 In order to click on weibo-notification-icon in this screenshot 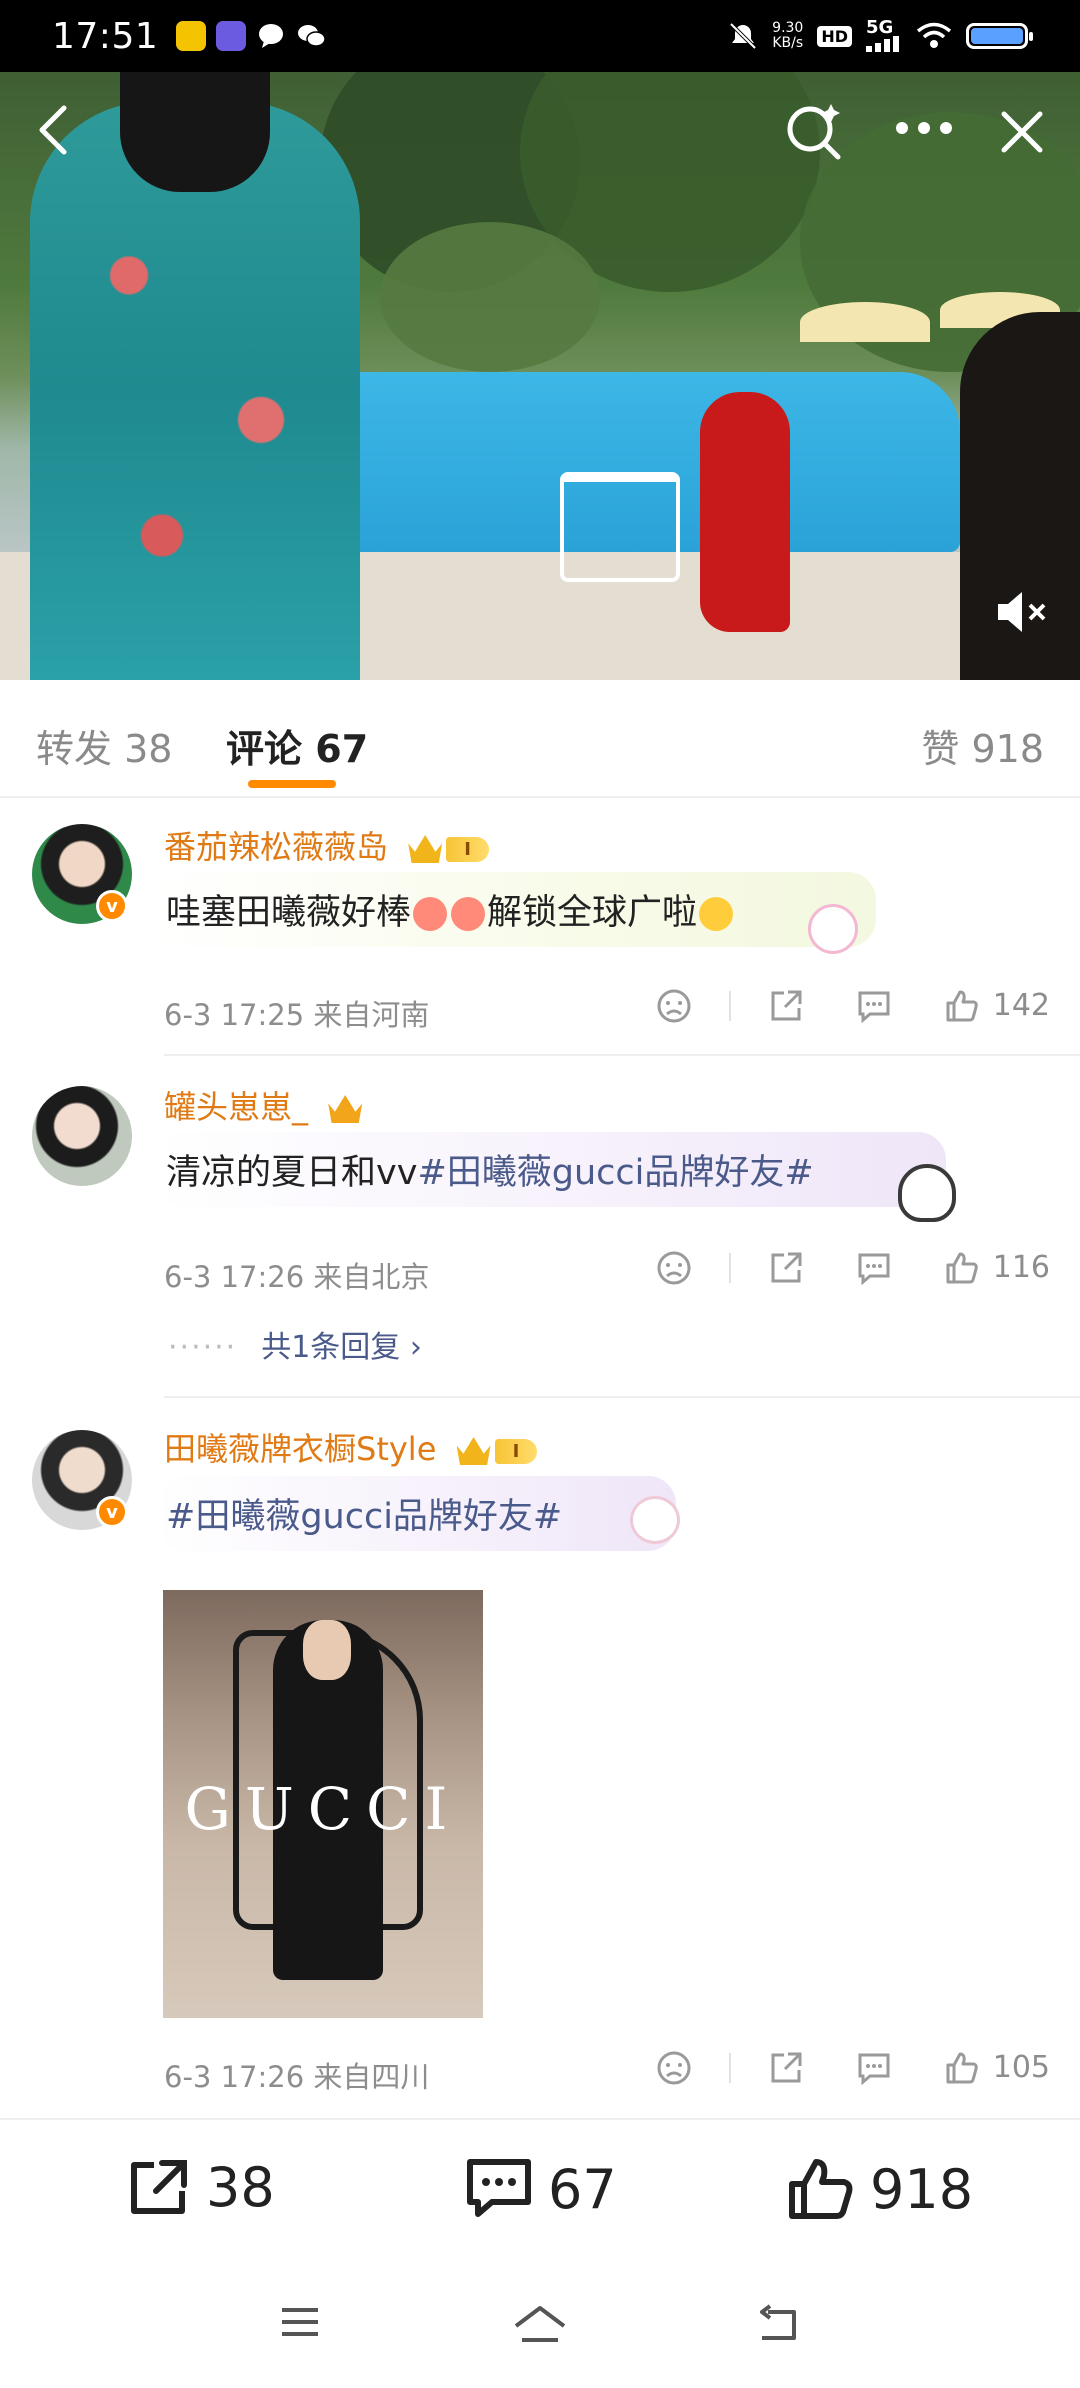, I will do `click(191, 36)`.